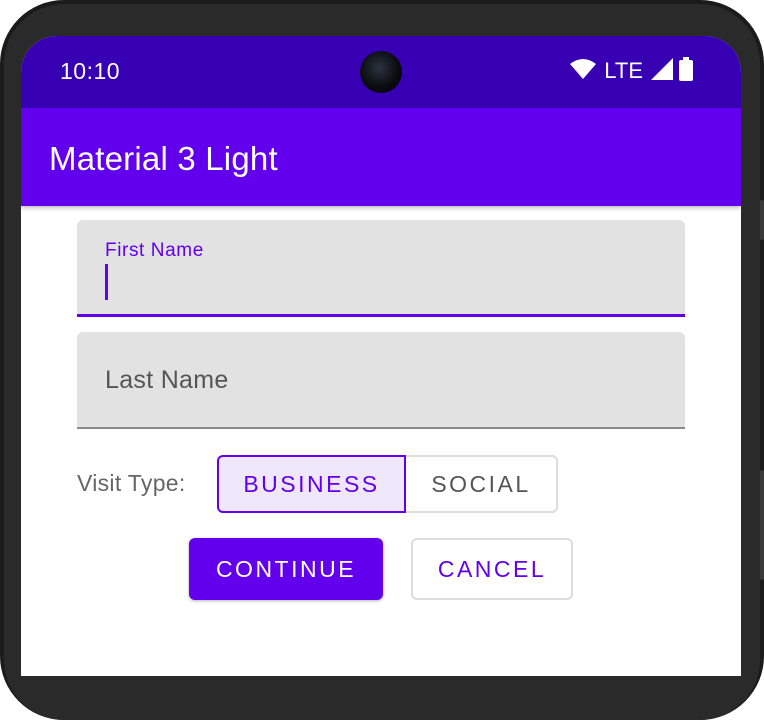 The image size is (764, 720). I want to click on status-icons: LTE, so click(631, 71).